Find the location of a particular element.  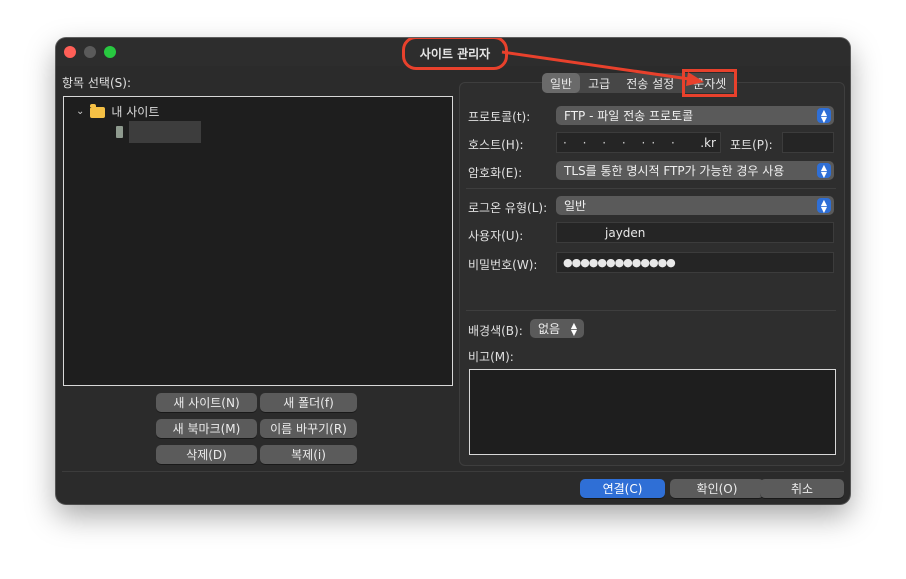

port-input is located at coordinates (808, 142).